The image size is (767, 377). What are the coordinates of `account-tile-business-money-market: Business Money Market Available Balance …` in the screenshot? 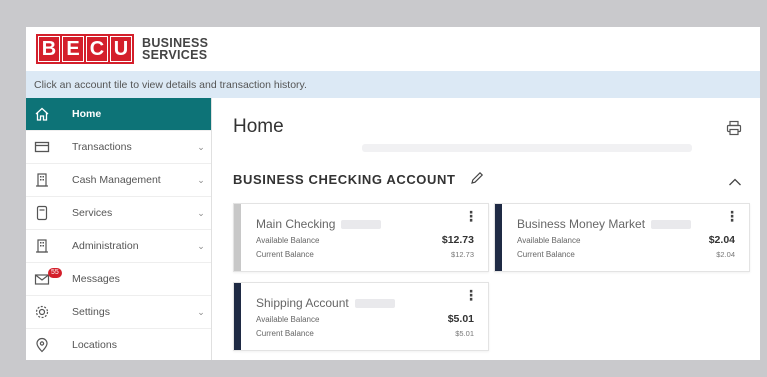 It's located at (622, 237).